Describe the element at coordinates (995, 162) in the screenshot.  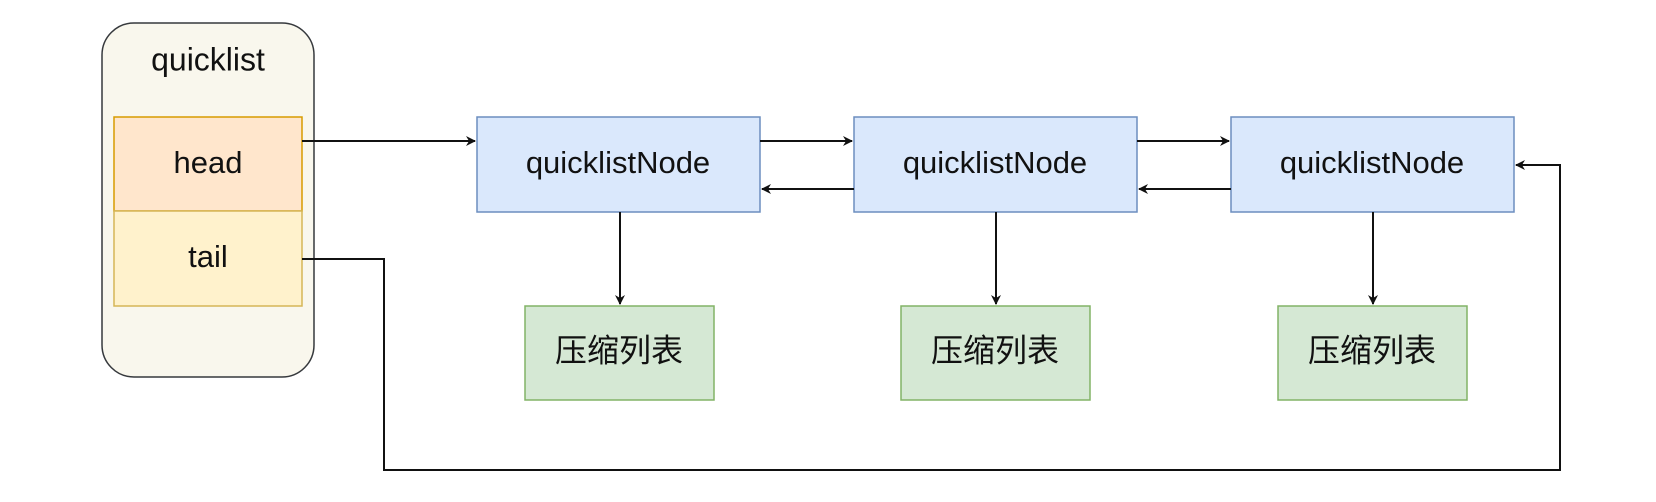
I see `quicklist-node-2-label: quicklistNode` at that location.